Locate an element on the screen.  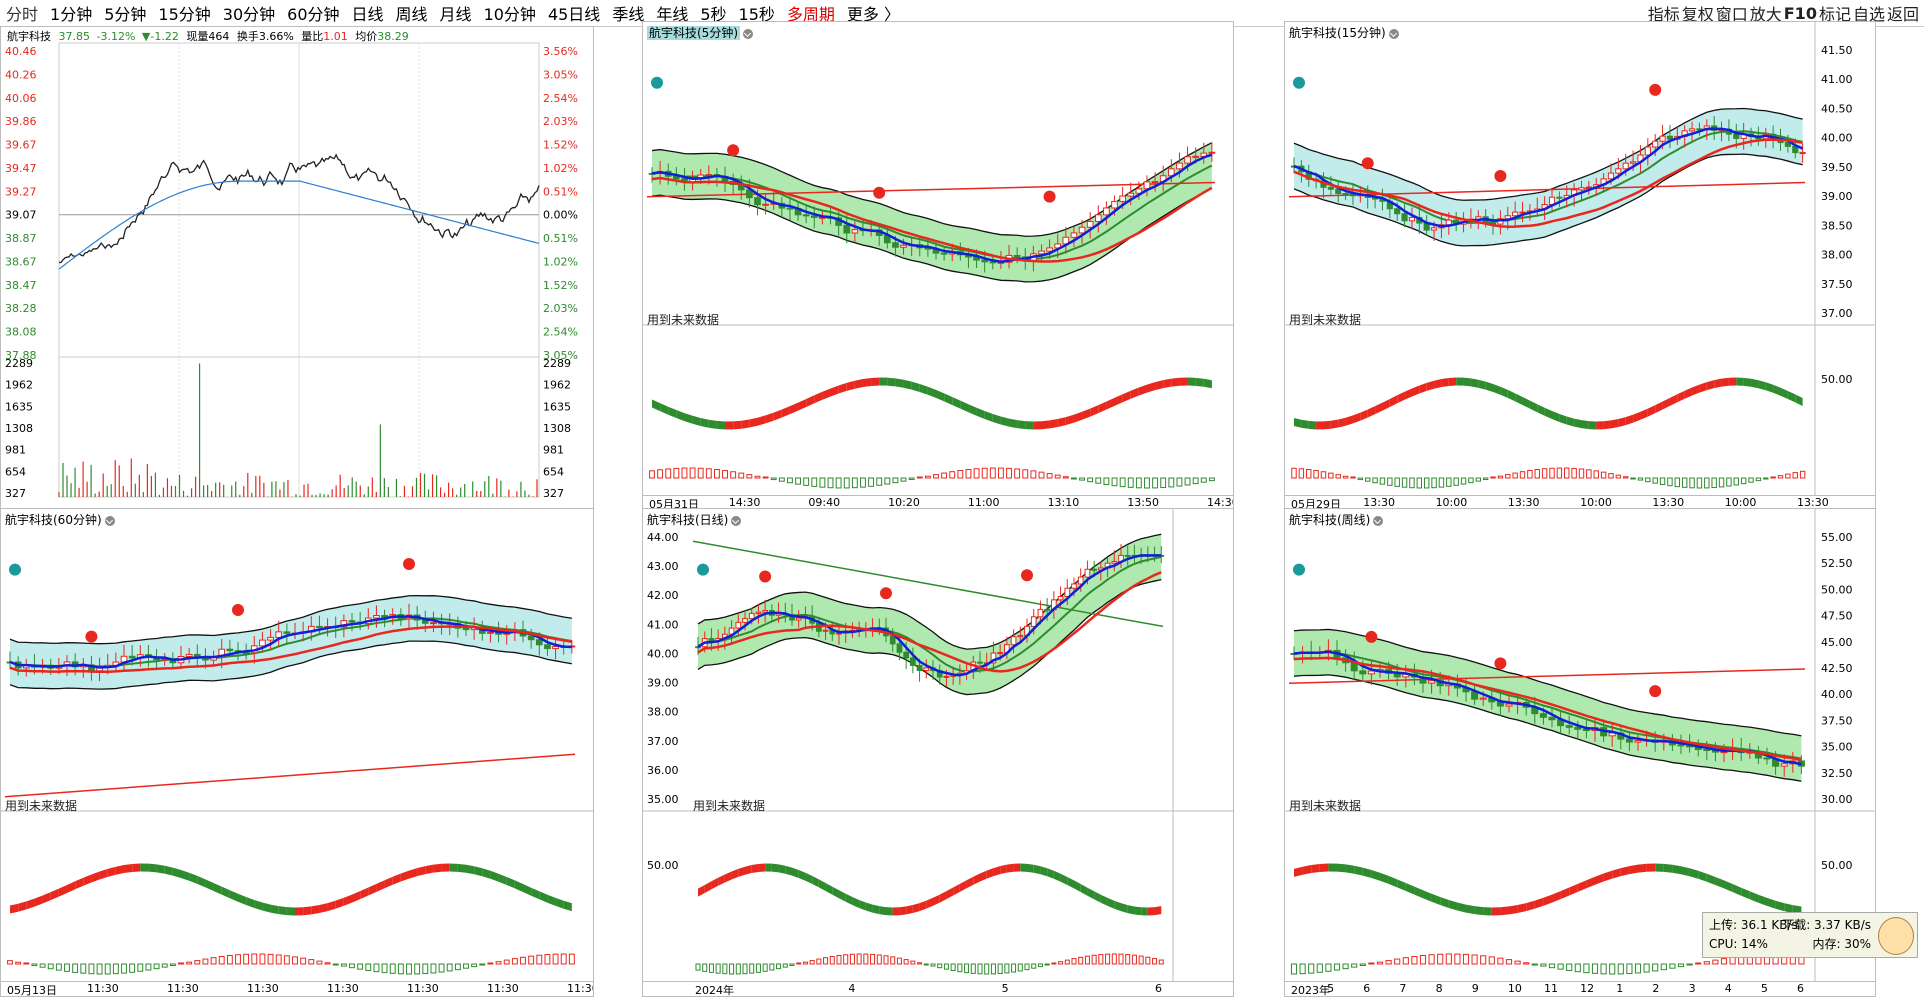
y-tick: 30.00 is located at coordinates (1837, 799).